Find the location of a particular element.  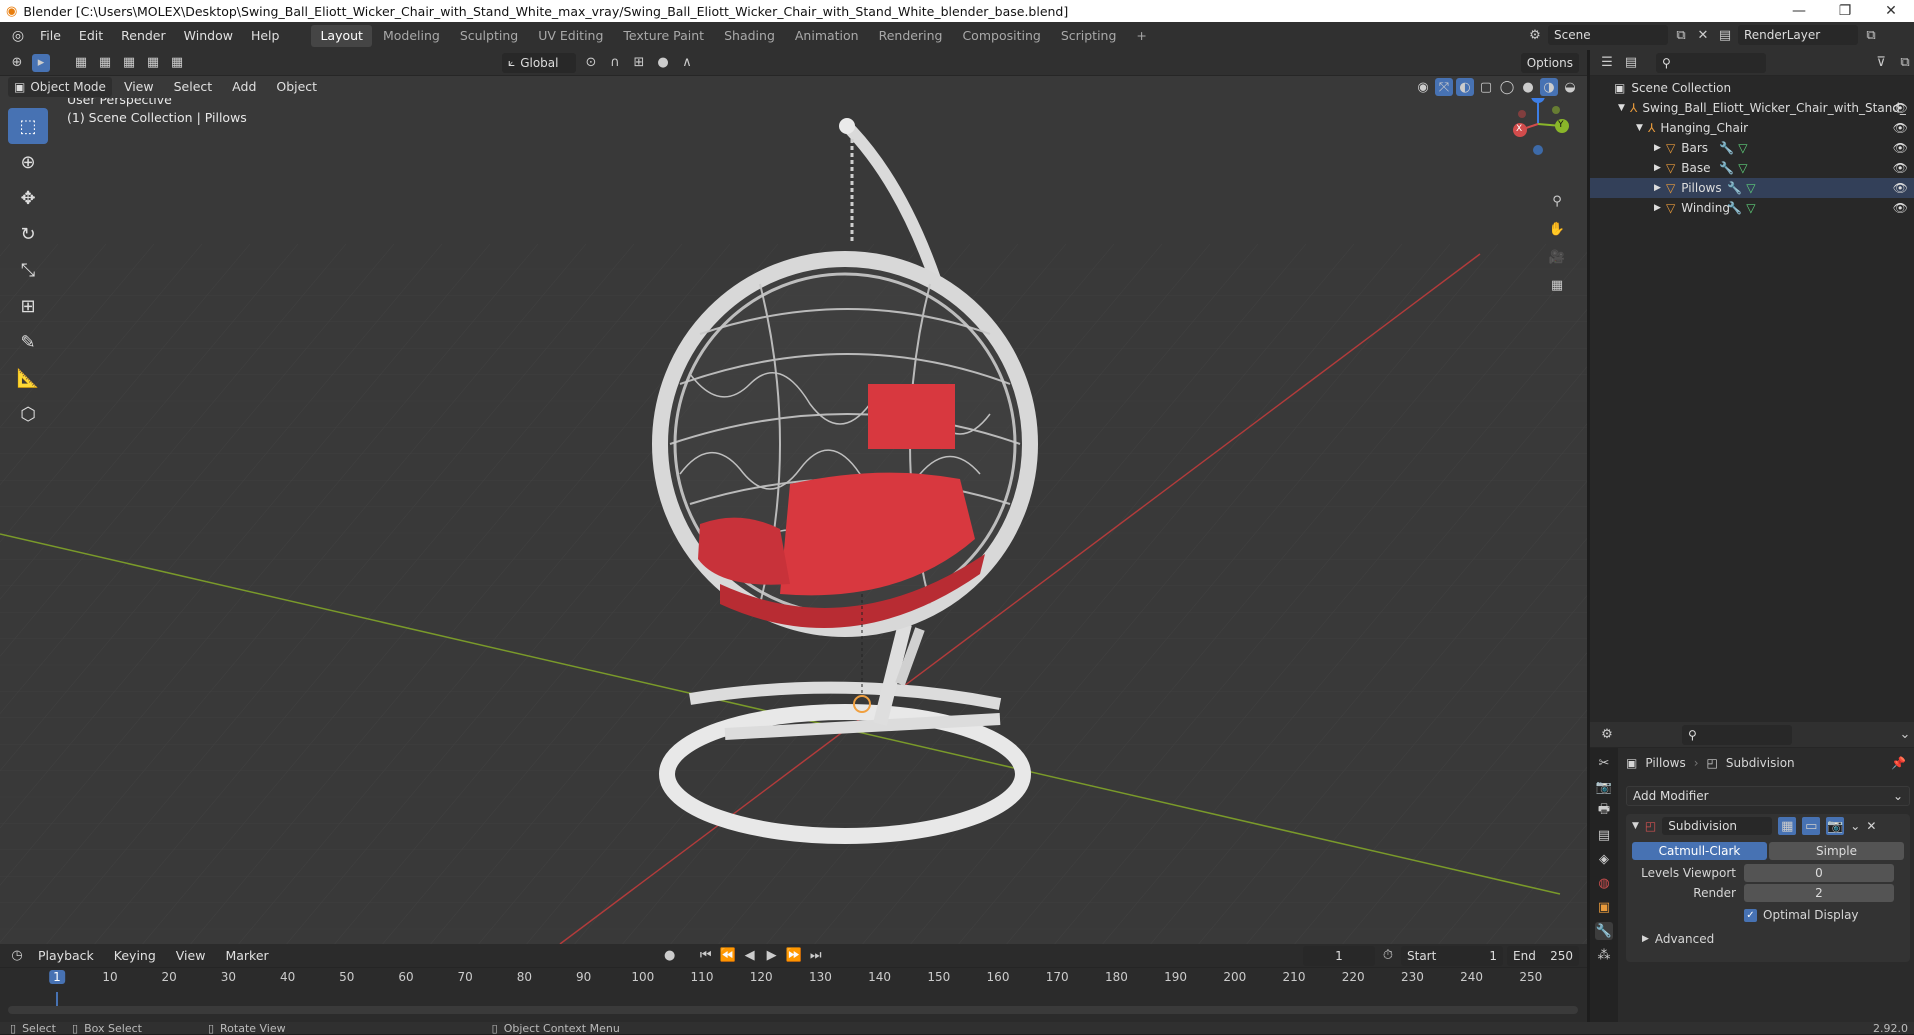

catmull-clark-button: Catmull-Clark is located at coordinates (1699, 851).